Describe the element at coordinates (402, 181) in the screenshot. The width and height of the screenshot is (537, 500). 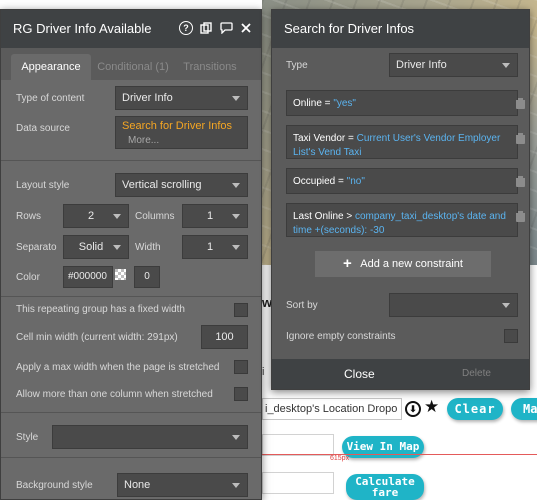
I see `constraint-occupied: Occupied = "no"` at that location.